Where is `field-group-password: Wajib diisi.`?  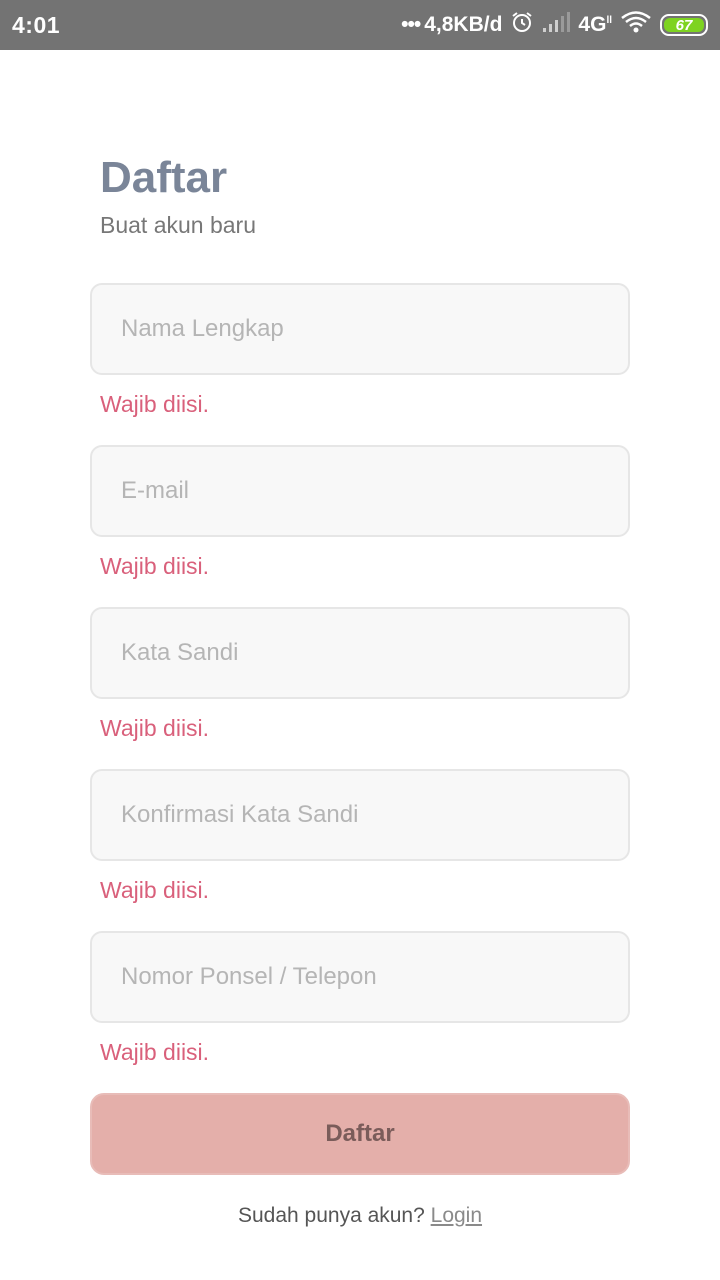 field-group-password: Wajib diisi. is located at coordinates (360, 688).